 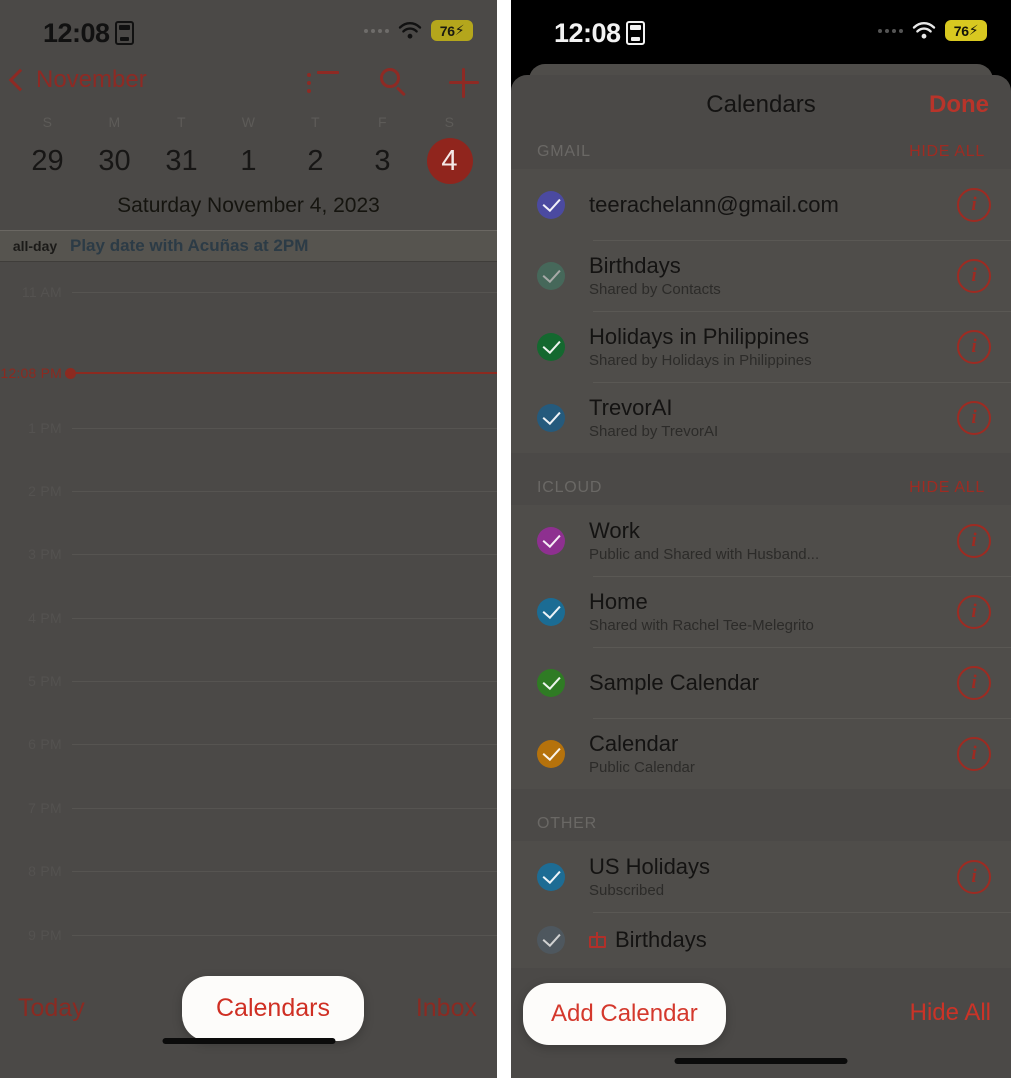 I want to click on calendar-name-with-icon: Birthdays, so click(x=790, y=939).